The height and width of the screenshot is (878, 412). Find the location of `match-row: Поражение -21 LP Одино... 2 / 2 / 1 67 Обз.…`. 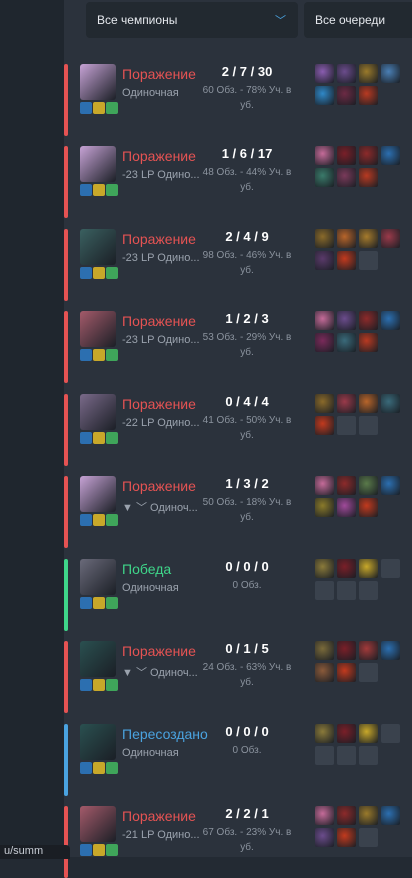

match-row: Поражение -21 LP Одино... 2 / 2 / 1 67 Обз.… is located at coordinates (238, 842).